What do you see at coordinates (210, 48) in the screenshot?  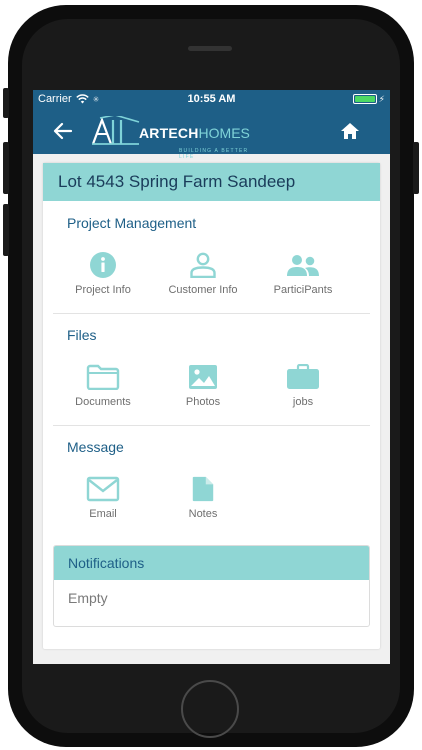 I see `speaker-grille` at bounding box center [210, 48].